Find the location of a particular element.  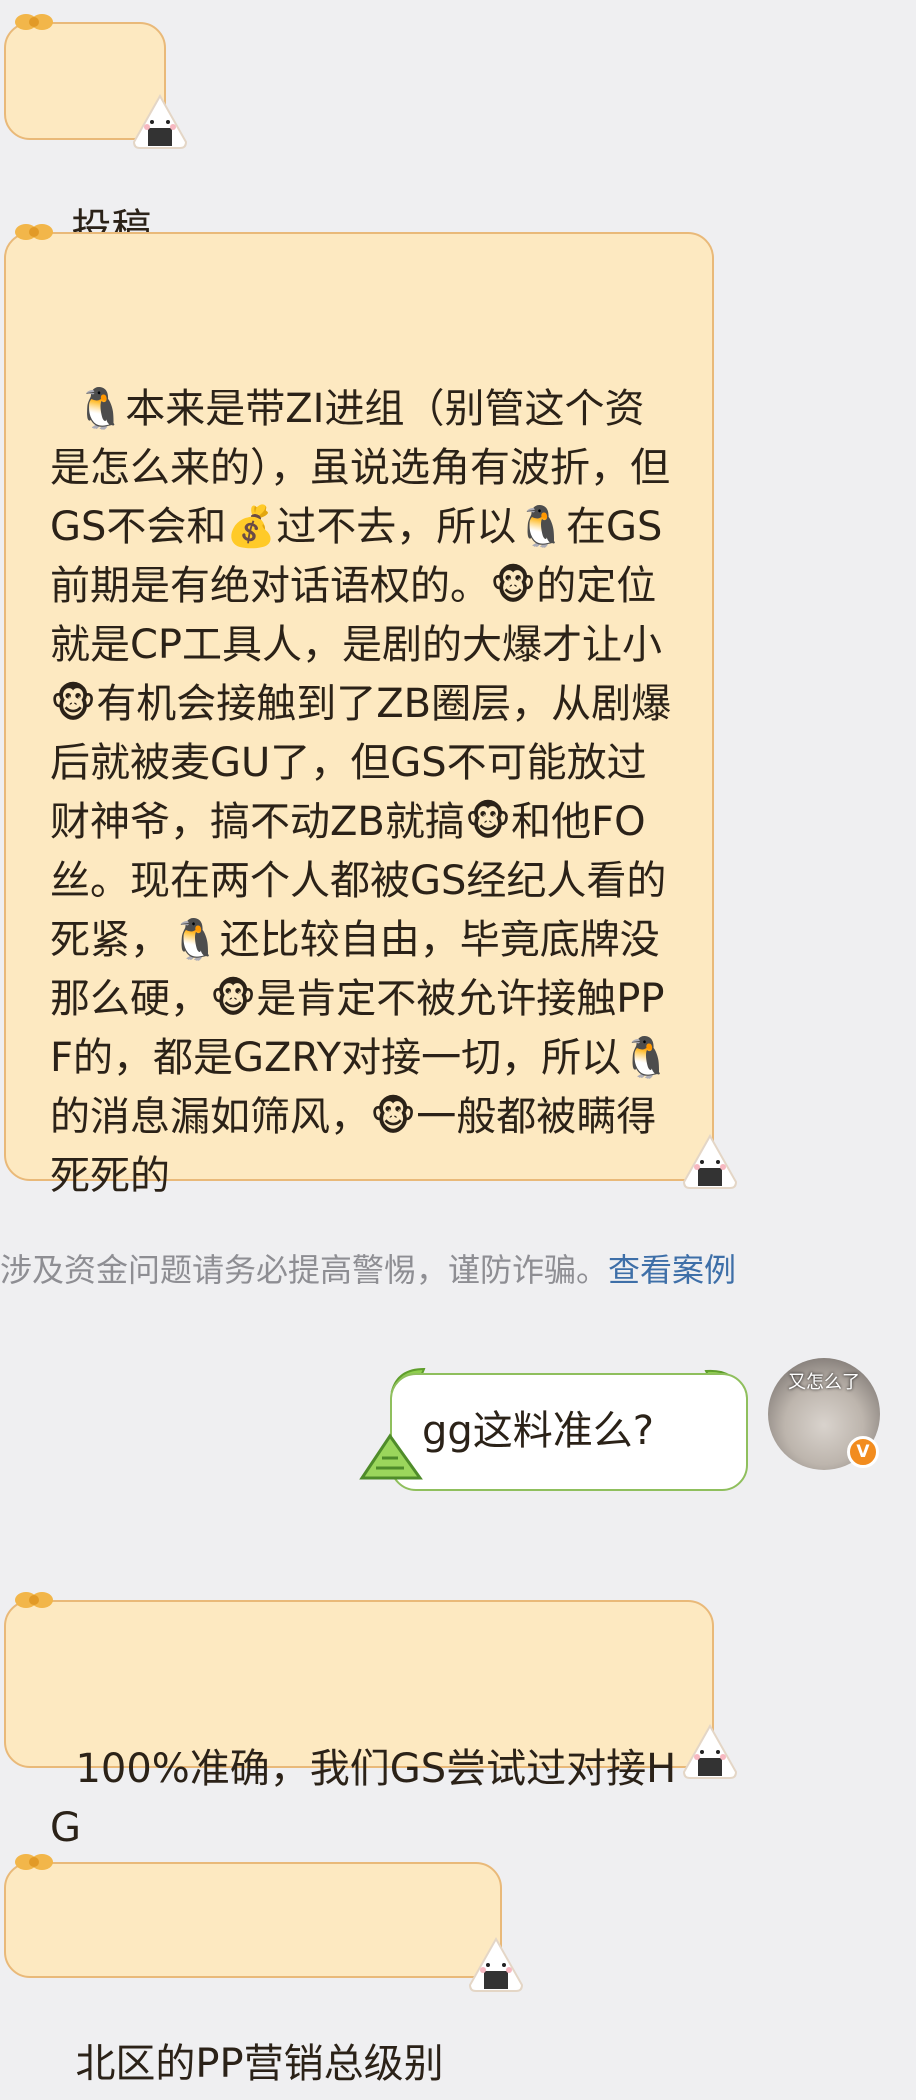

view-cases-link: 查看案例 is located at coordinates (672, 1270).